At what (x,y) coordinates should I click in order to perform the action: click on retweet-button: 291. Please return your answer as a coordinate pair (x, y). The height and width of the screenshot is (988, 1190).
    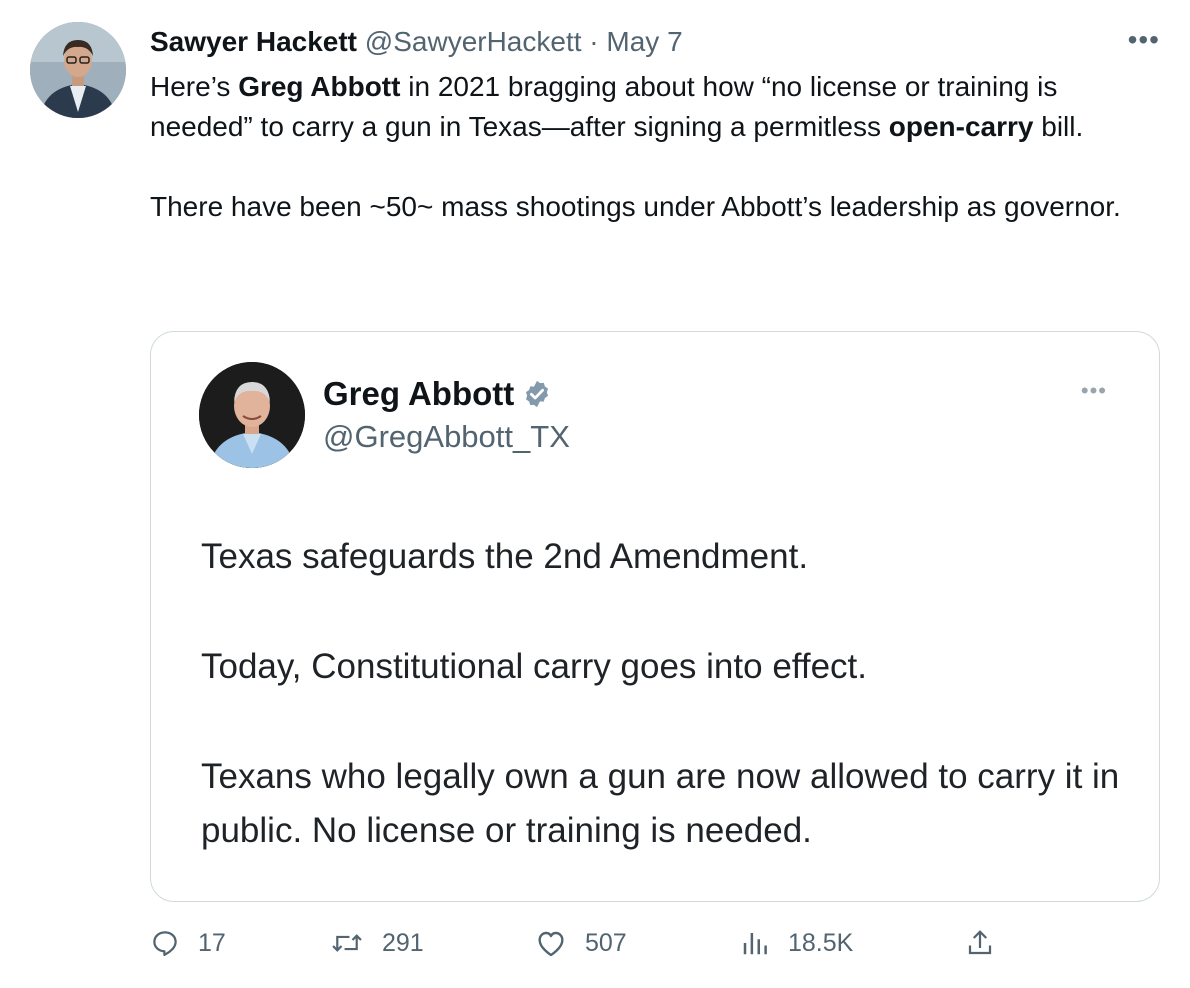
    Looking at the image, I should click on (377, 943).